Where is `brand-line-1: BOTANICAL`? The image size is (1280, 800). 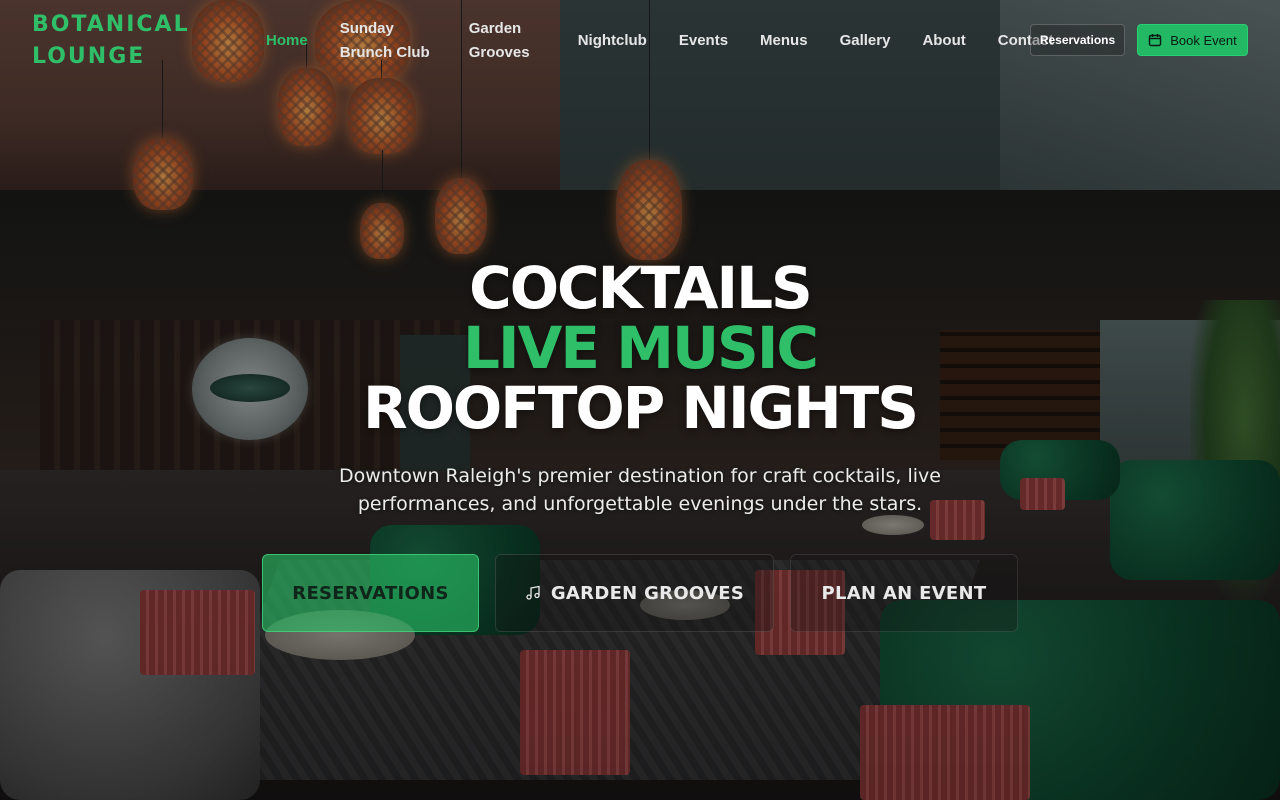
brand-line-1: BOTANICAL is located at coordinates (111, 24).